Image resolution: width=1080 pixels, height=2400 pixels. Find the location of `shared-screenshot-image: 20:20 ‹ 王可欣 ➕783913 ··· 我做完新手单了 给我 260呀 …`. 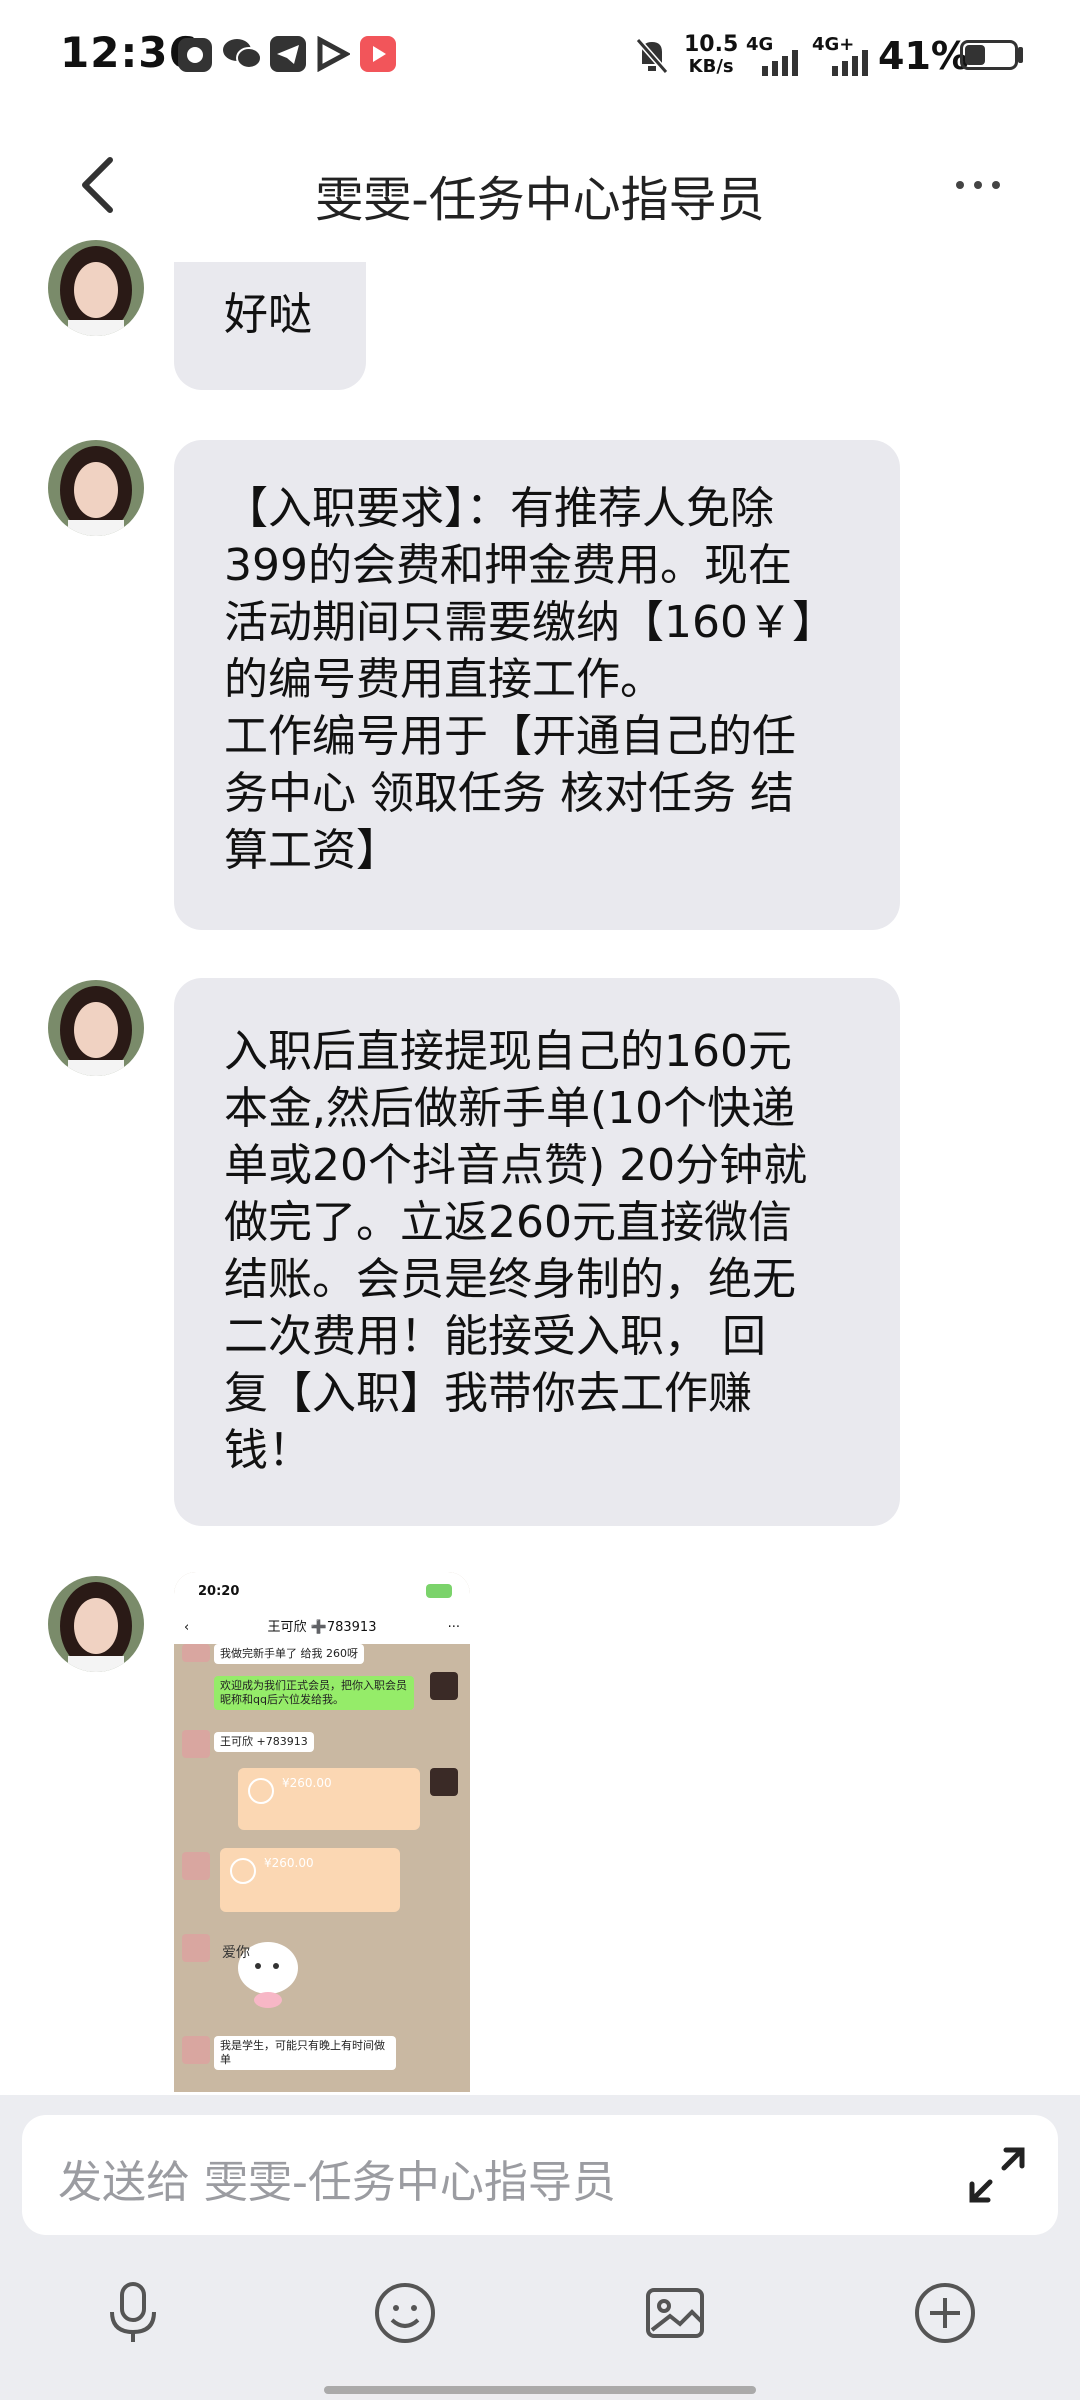

shared-screenshot-image: 20:20 ‹ 王可欣 ➕783913 ··· 我做完新手单了 给我 260呀 … is located at coordinates (322, 1832).